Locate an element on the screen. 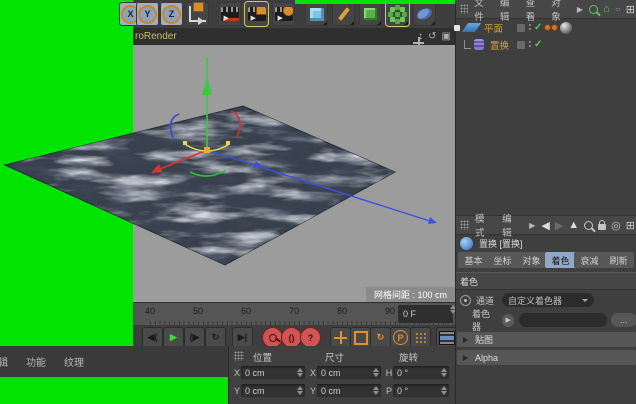  record-keyframe-button is located at coordinates (272, 337).